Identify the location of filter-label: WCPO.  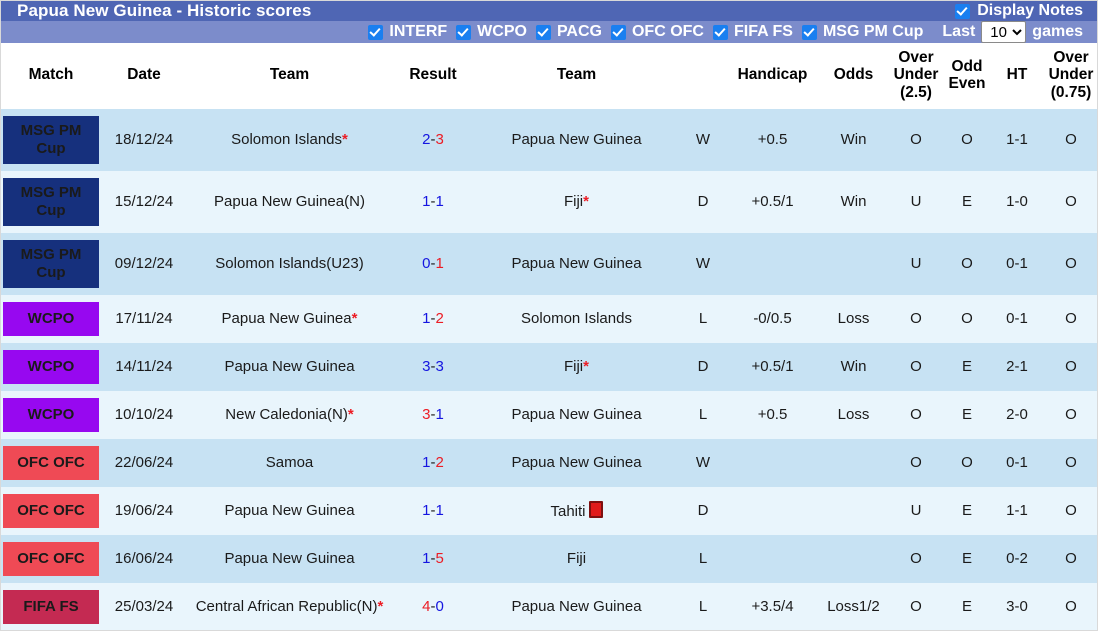
(502, 31).